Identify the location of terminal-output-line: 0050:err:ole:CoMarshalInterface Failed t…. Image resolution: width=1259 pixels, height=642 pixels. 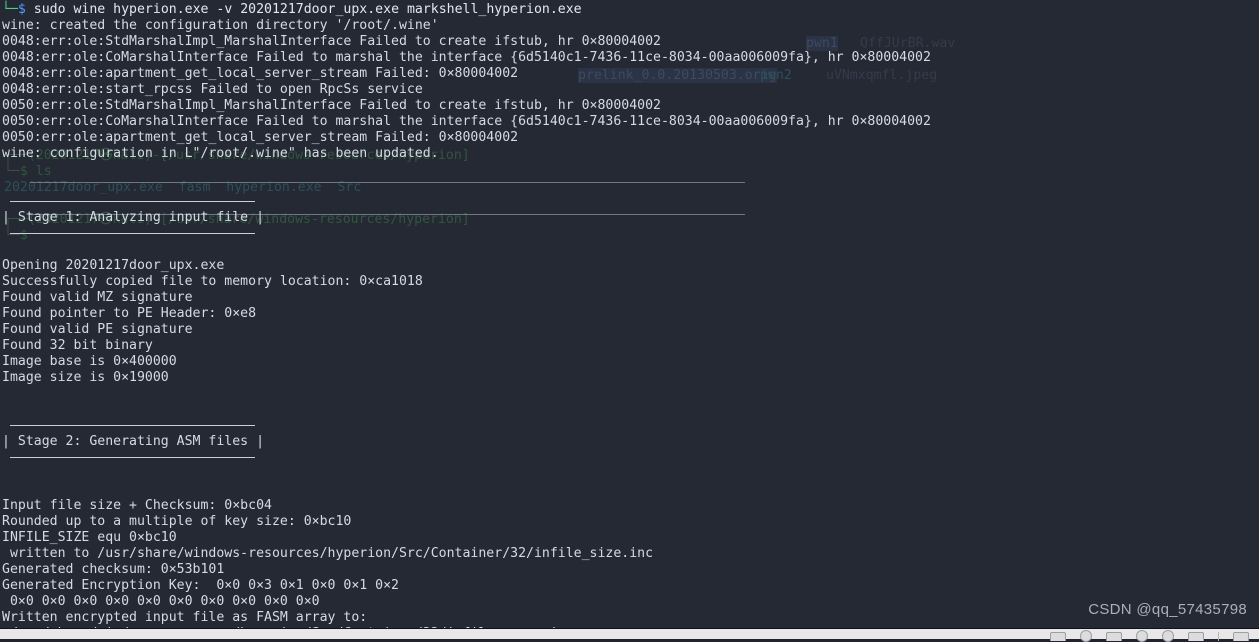
(466, 121).